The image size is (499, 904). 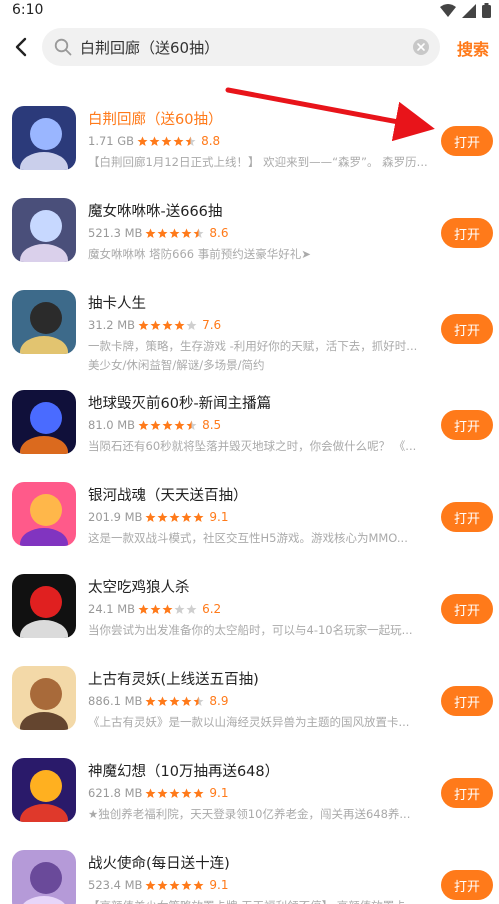 I want to click on app-description: 魔女咻咻咻 塔防666 事前预约送豪华好礼➤, so click(x=199, y=254).